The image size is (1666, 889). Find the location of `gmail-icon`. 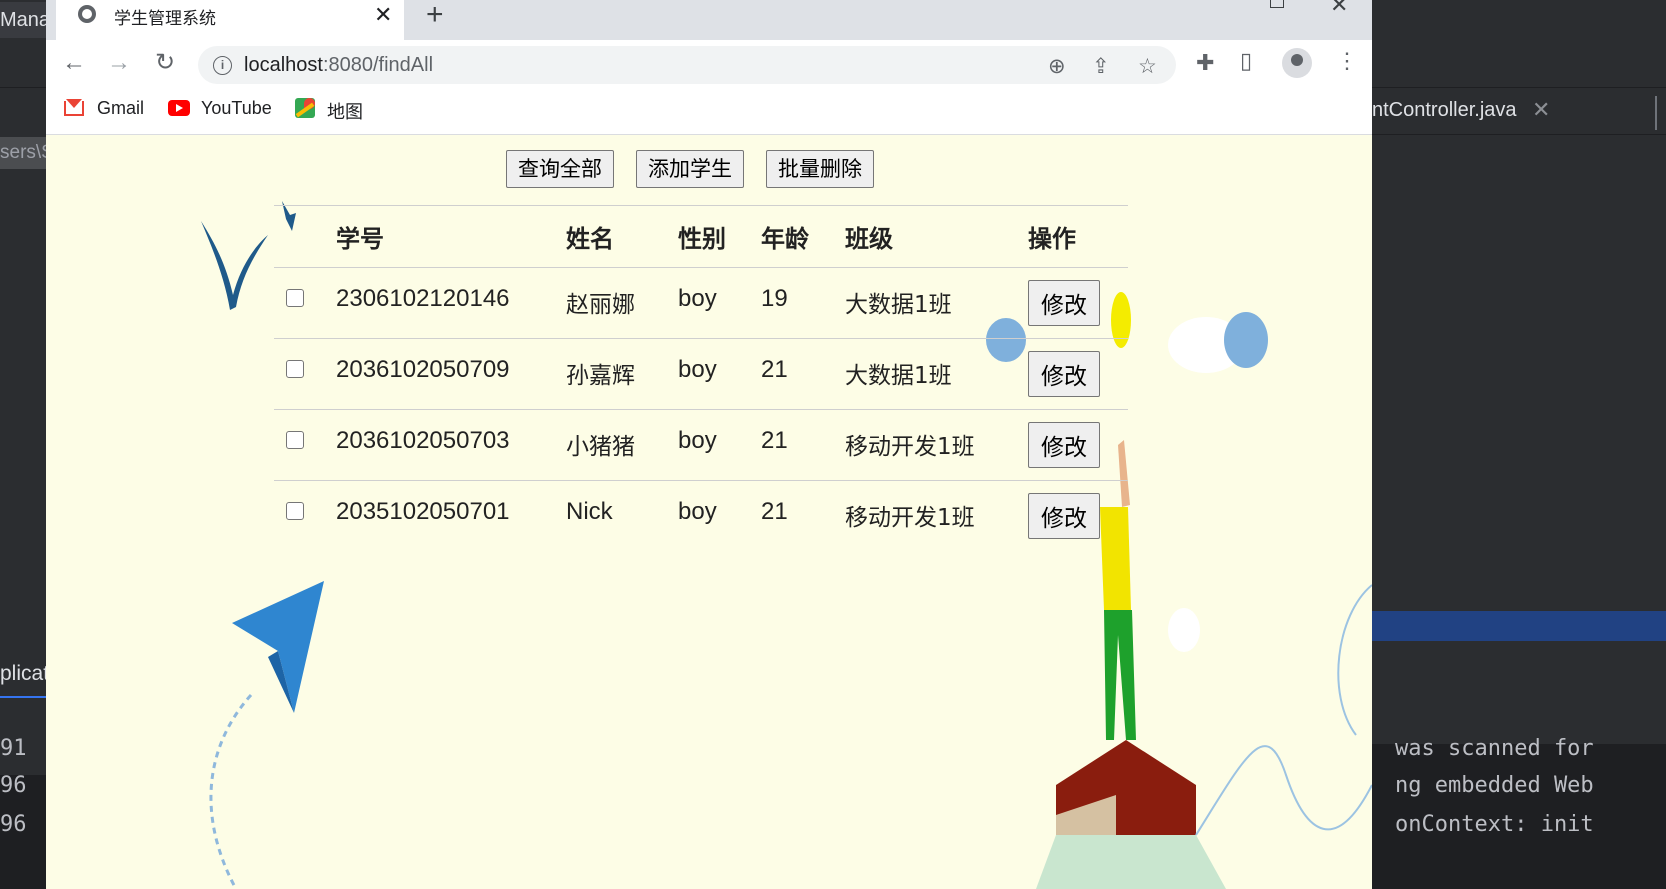

gmail-icon is located at coordinates (74, 107).